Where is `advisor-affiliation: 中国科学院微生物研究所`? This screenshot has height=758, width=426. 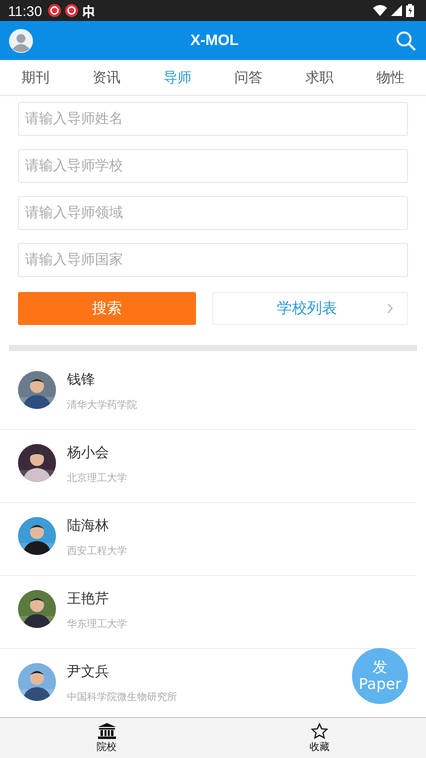 advisor-affiliation: 中国科学院微生物研究所 is located at coordinates (122, 697).